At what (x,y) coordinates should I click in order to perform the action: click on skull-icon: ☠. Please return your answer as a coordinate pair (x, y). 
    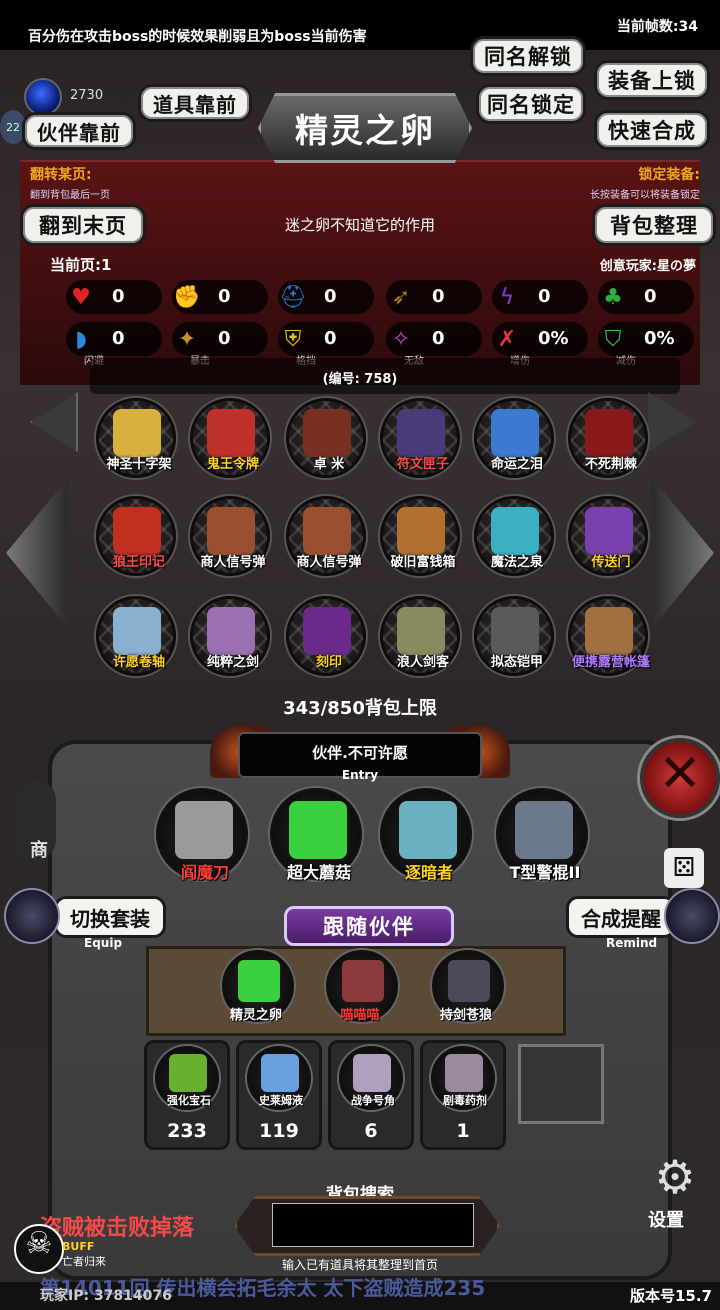
    Looking at the image, I should click on (39, 1243).